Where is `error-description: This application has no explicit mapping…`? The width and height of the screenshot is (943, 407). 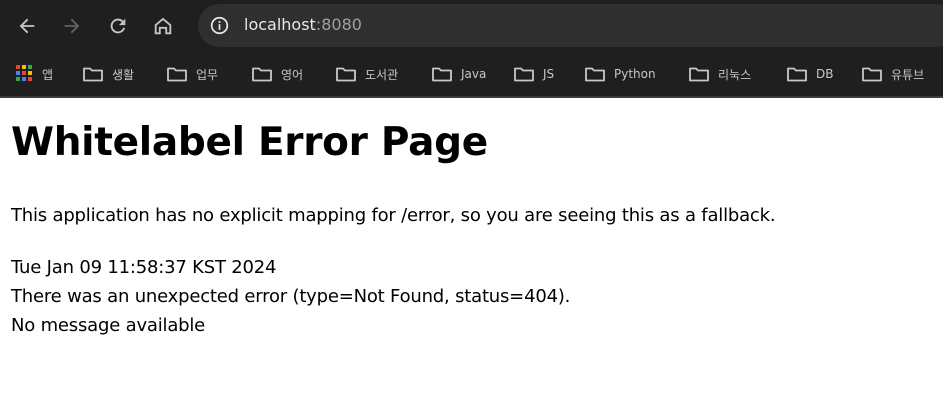
error-description: This application has no explicit mapping… is located at coordinates (393, 215).